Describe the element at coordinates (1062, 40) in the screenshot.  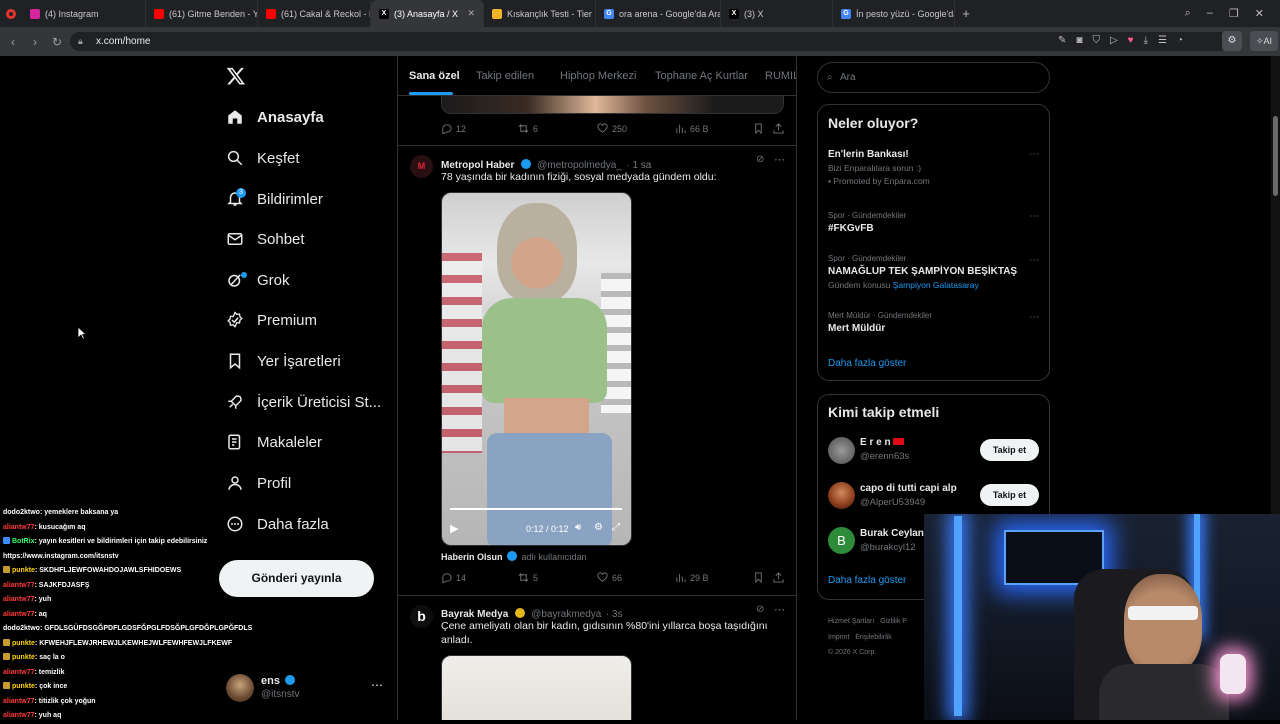
I see `edit-icon: ✎` at that location.